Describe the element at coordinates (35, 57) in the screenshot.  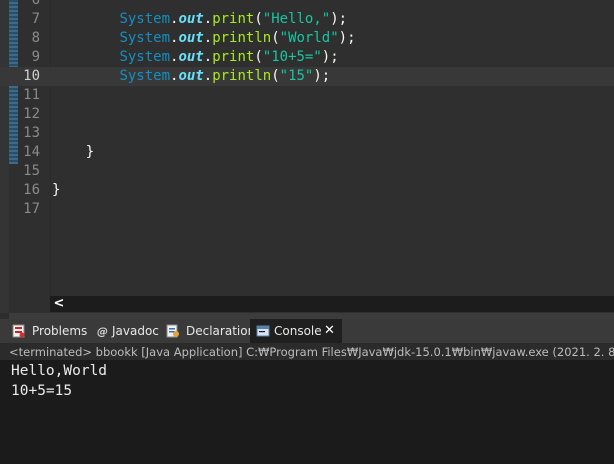
I see `line-number: 9` at that location.